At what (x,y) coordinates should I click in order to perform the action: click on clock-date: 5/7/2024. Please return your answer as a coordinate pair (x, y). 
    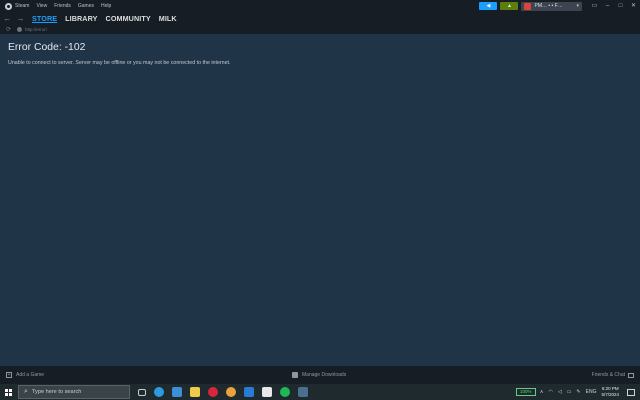
    Looking at the image, I should click on (610, 394).